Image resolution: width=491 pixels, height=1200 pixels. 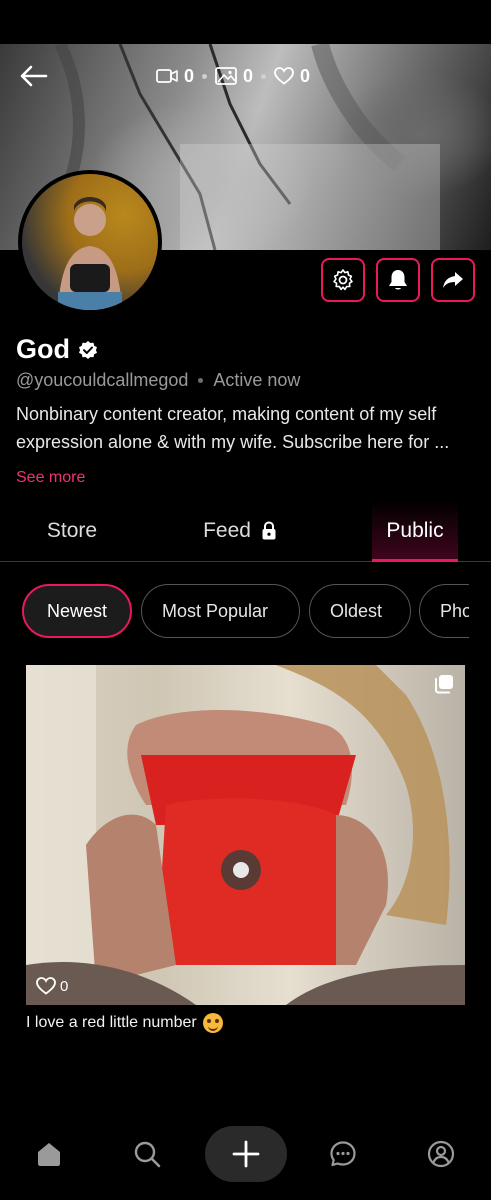 I want to click on filter-photos: Photos, so click(x=444, y=611).